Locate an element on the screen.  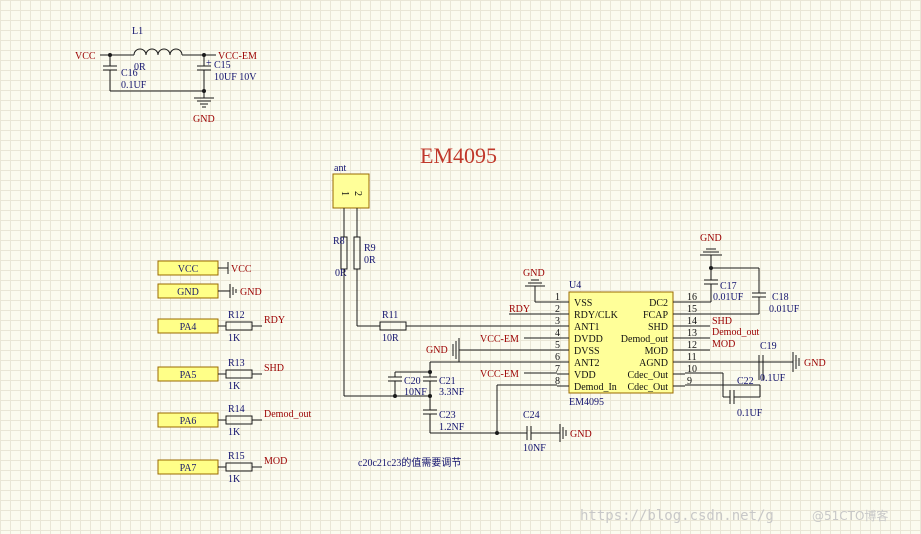
ic-gnd-right-label: GND is located at coordinates (711, 238).